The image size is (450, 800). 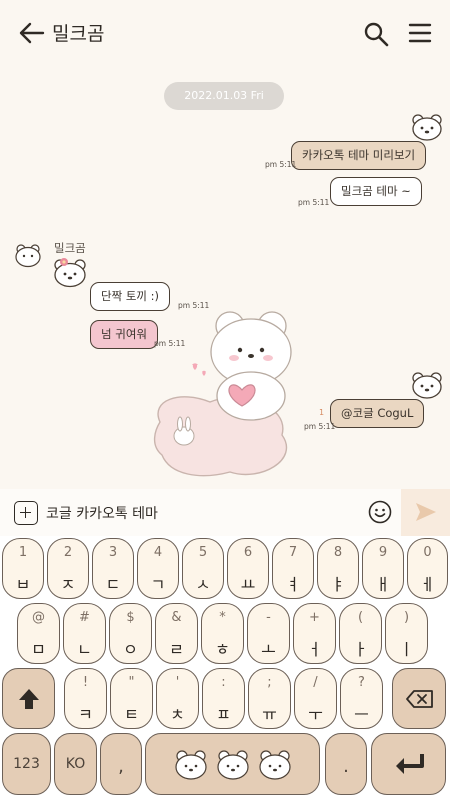 I want to click on shift-icon, so click(x=29, y=699).